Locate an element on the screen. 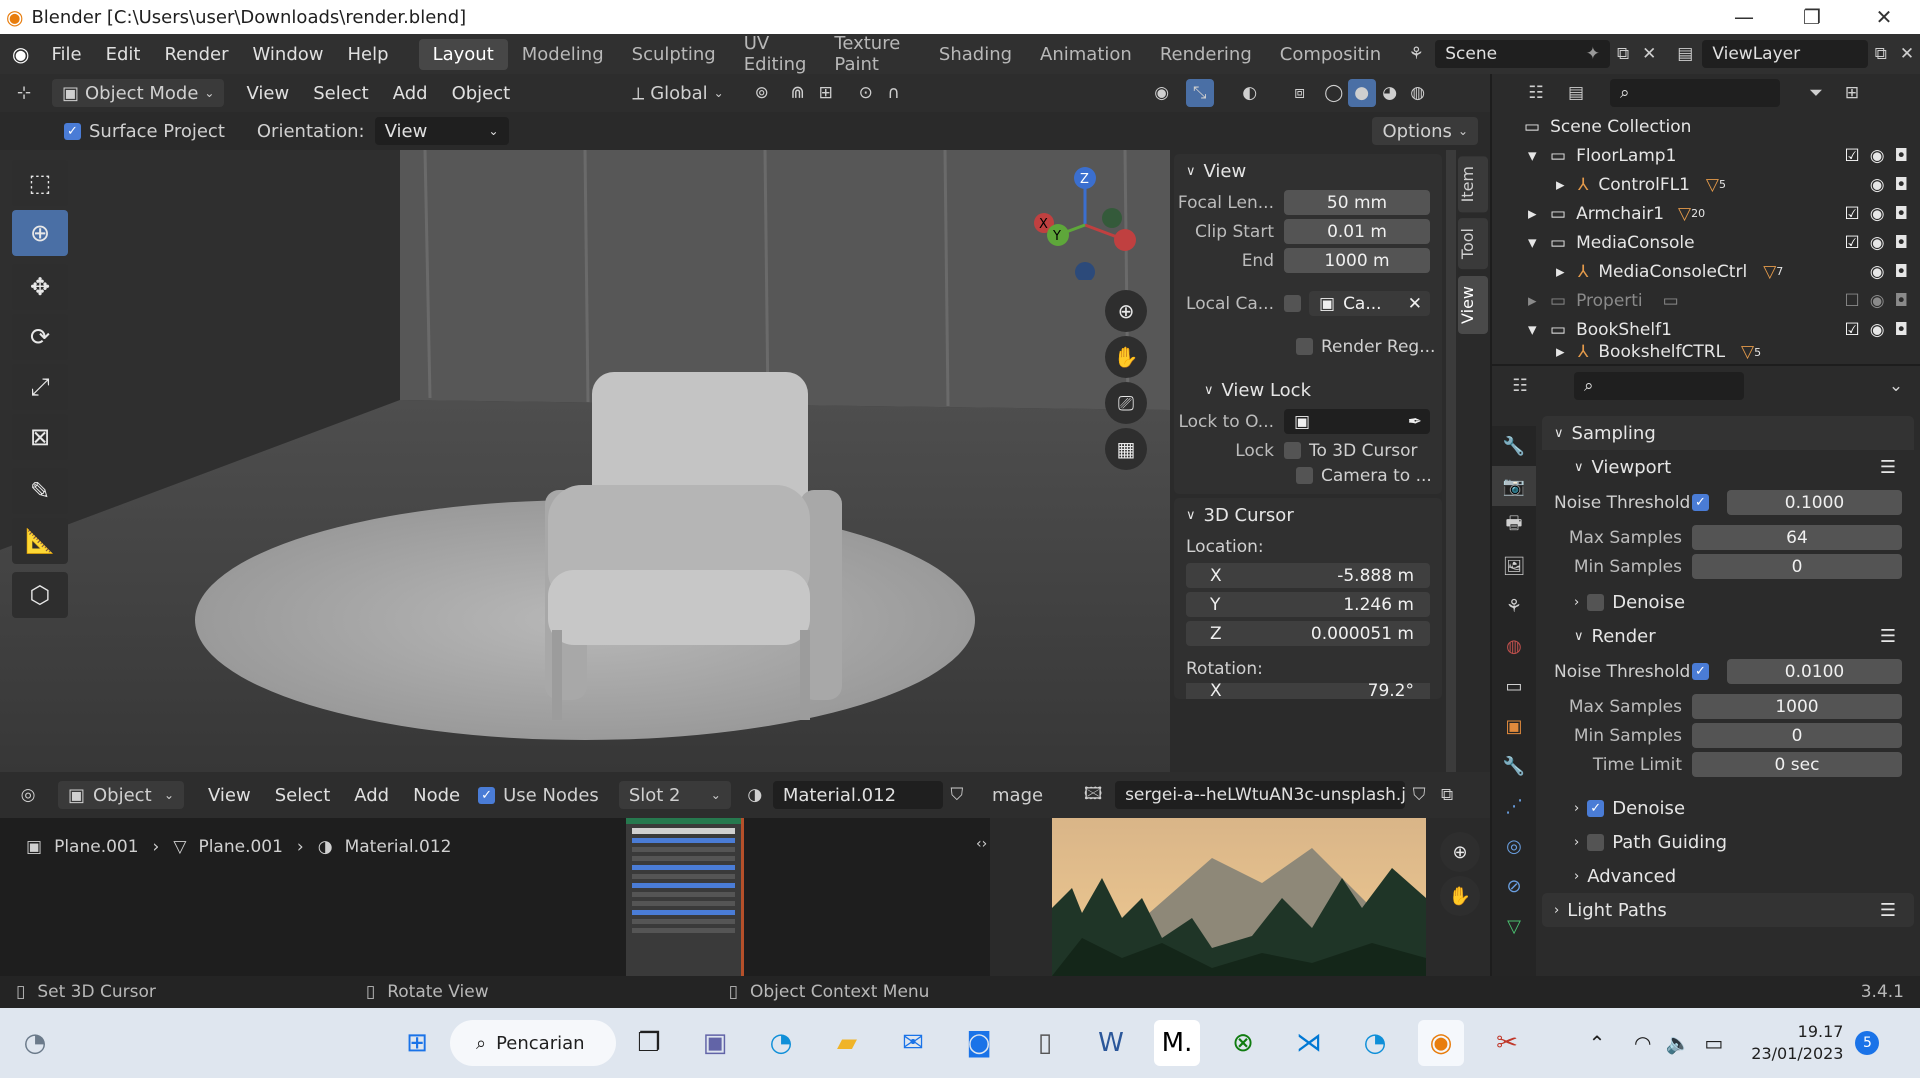 Image resolution: width=1920 pixels, height=1078 pixels. pivot-icon: ⊚ is located at coordinates (762, 93).